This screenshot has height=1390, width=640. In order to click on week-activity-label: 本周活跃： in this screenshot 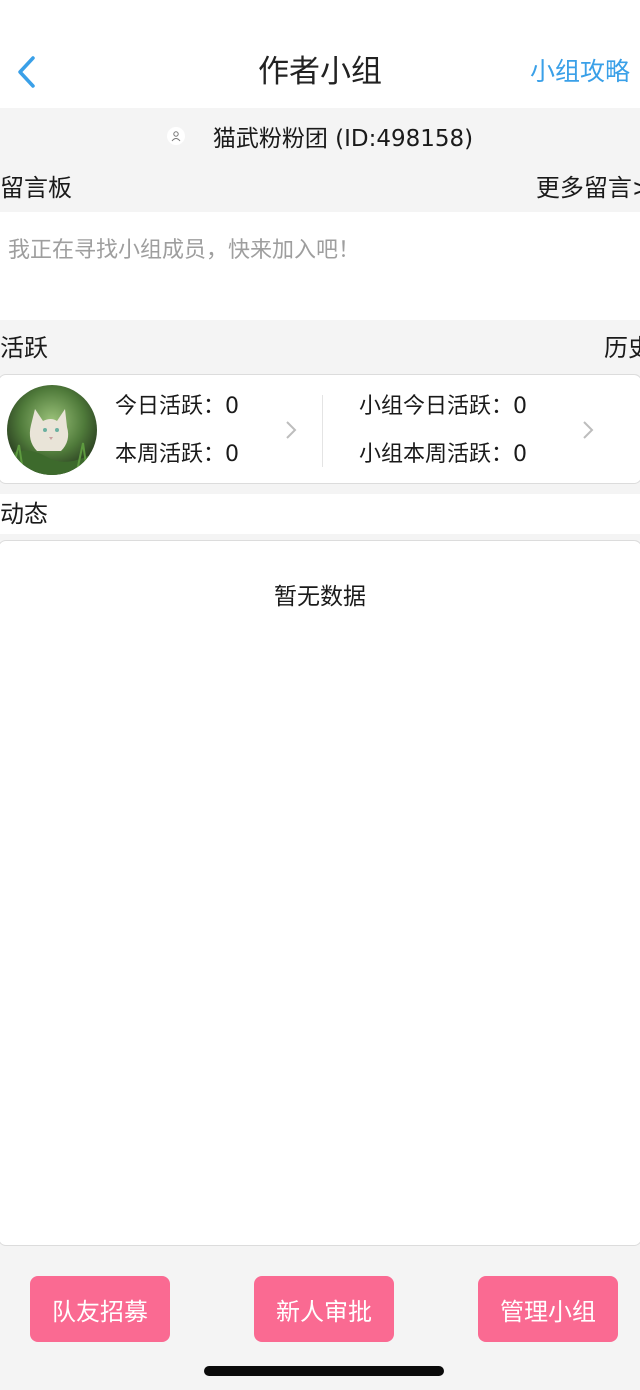, I will do `click(170, 454)`.